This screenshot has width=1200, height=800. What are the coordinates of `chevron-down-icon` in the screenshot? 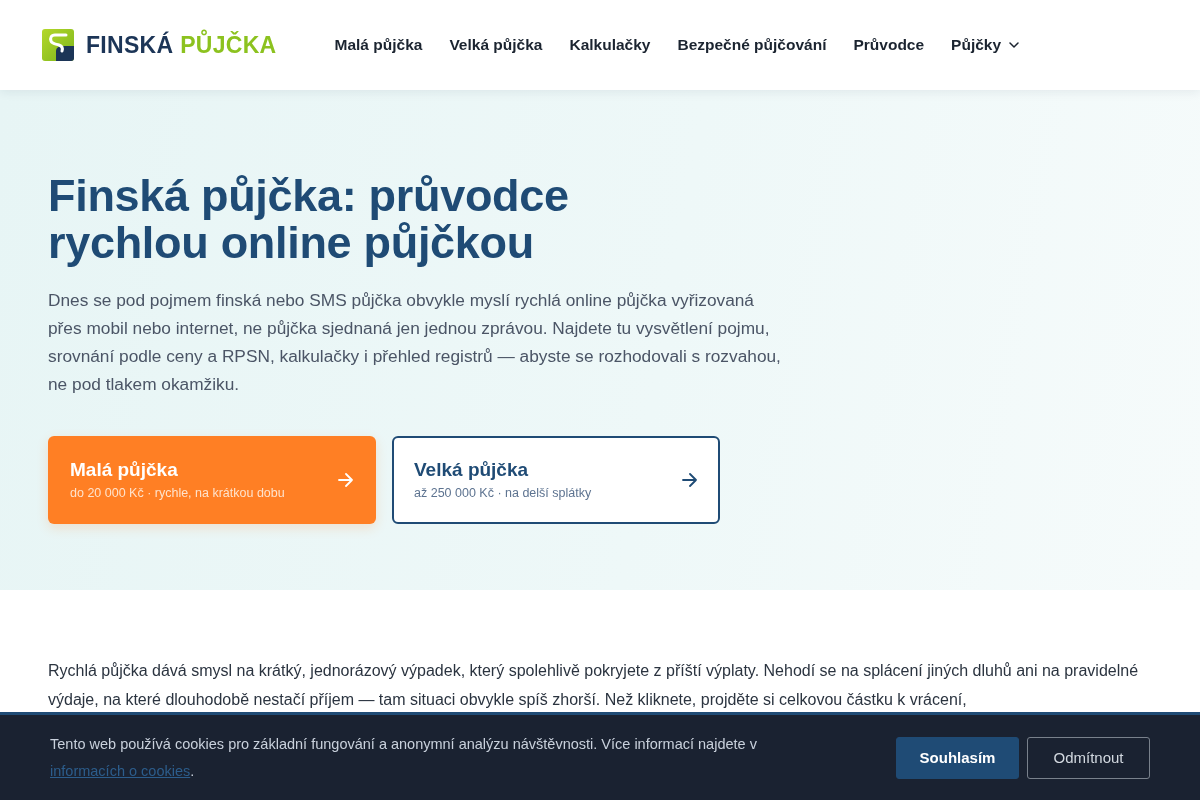 It's located at (1014, 45).